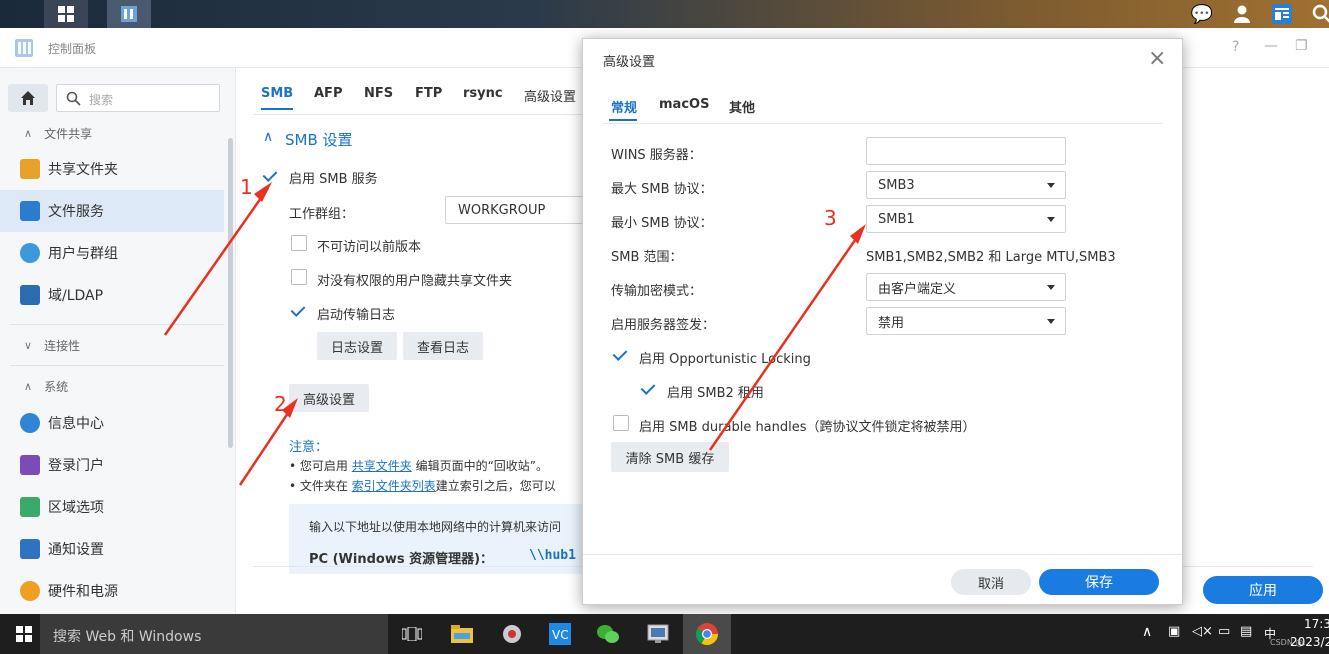  I want to click on sidebar-item-file-services: 文件服务, so click(112, 211).